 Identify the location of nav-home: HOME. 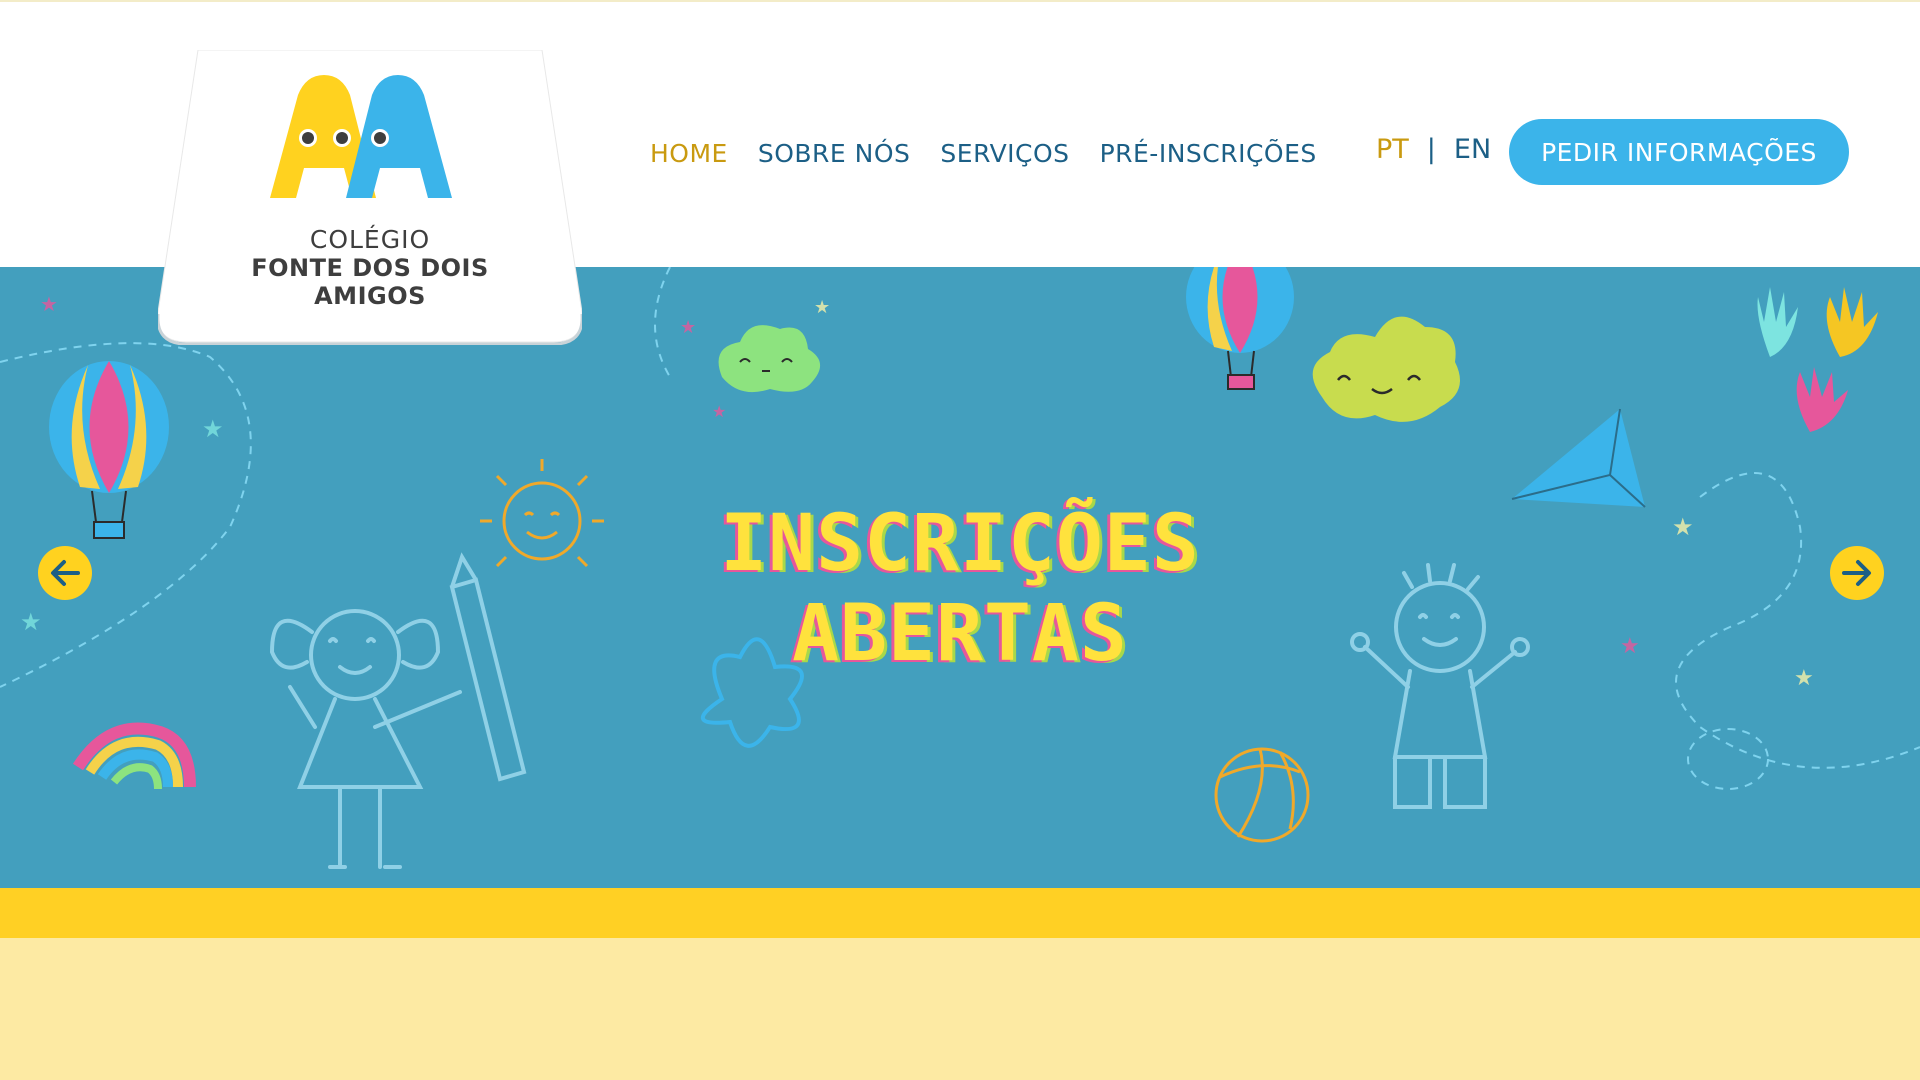
(689, 153).